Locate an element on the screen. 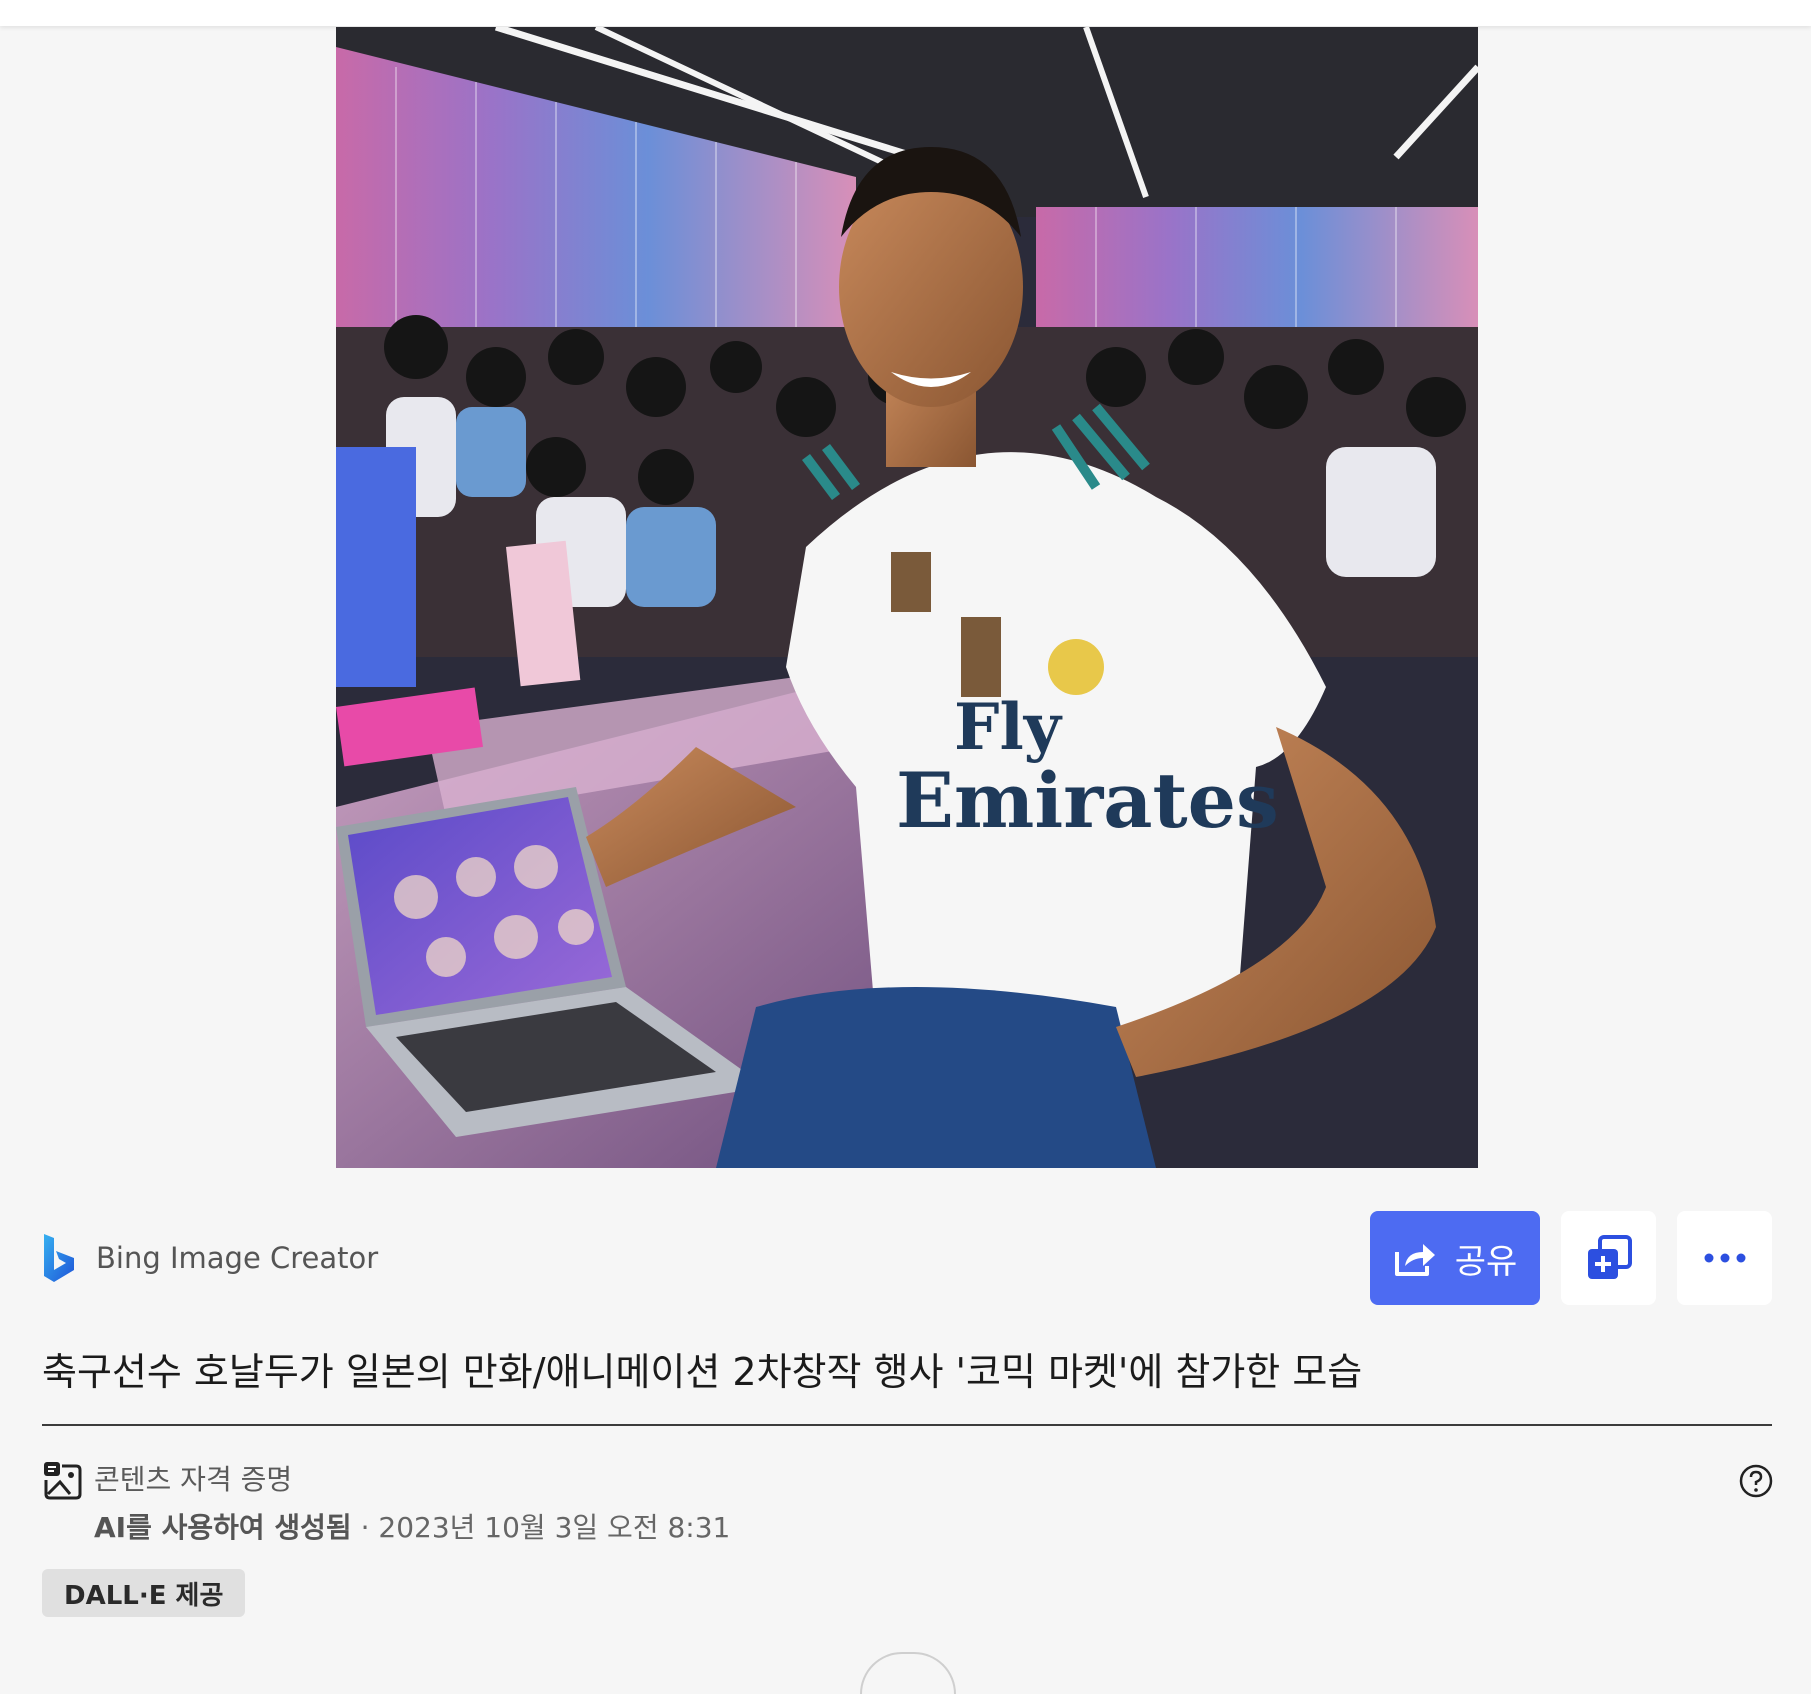 The image size is (1811, 1694). scroll-indicator is located at coordinates (908, 1673).